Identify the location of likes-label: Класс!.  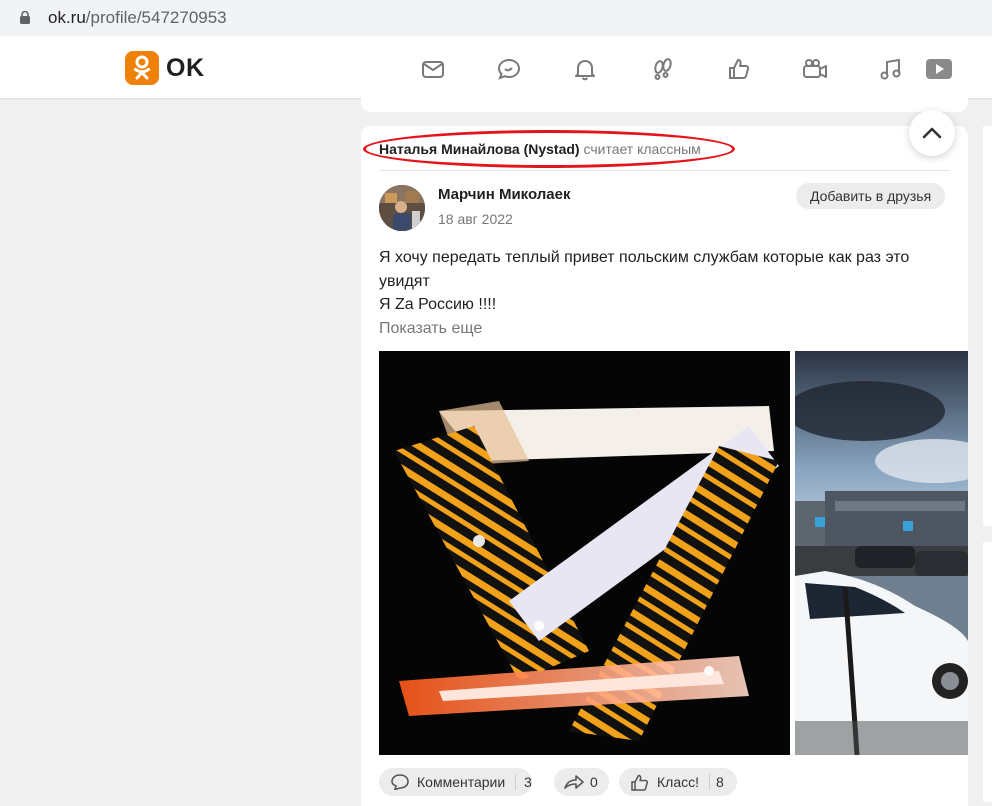
(678, 782).